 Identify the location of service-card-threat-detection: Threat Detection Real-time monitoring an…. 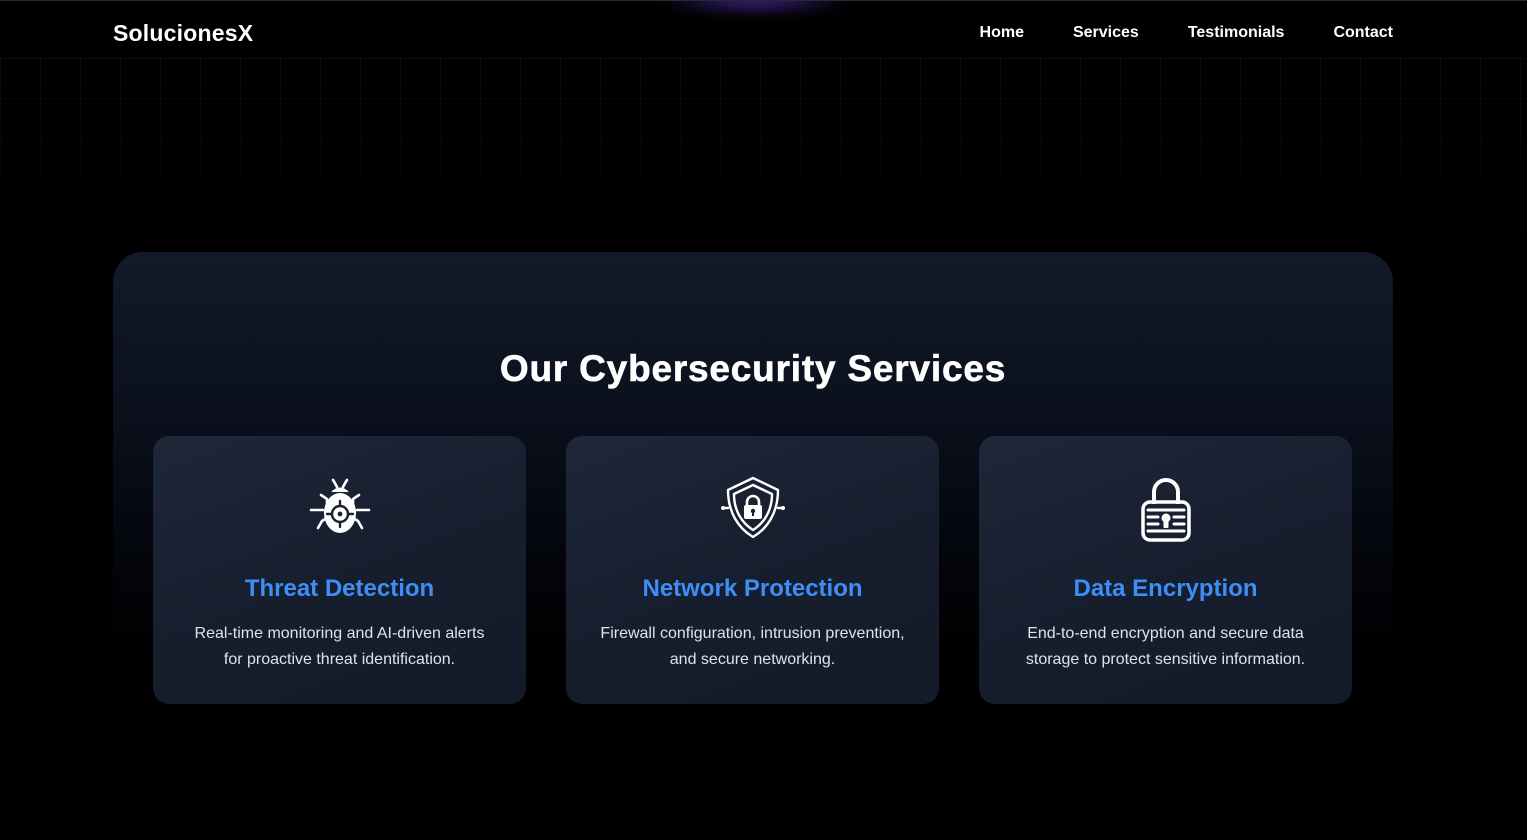
(339, 570).